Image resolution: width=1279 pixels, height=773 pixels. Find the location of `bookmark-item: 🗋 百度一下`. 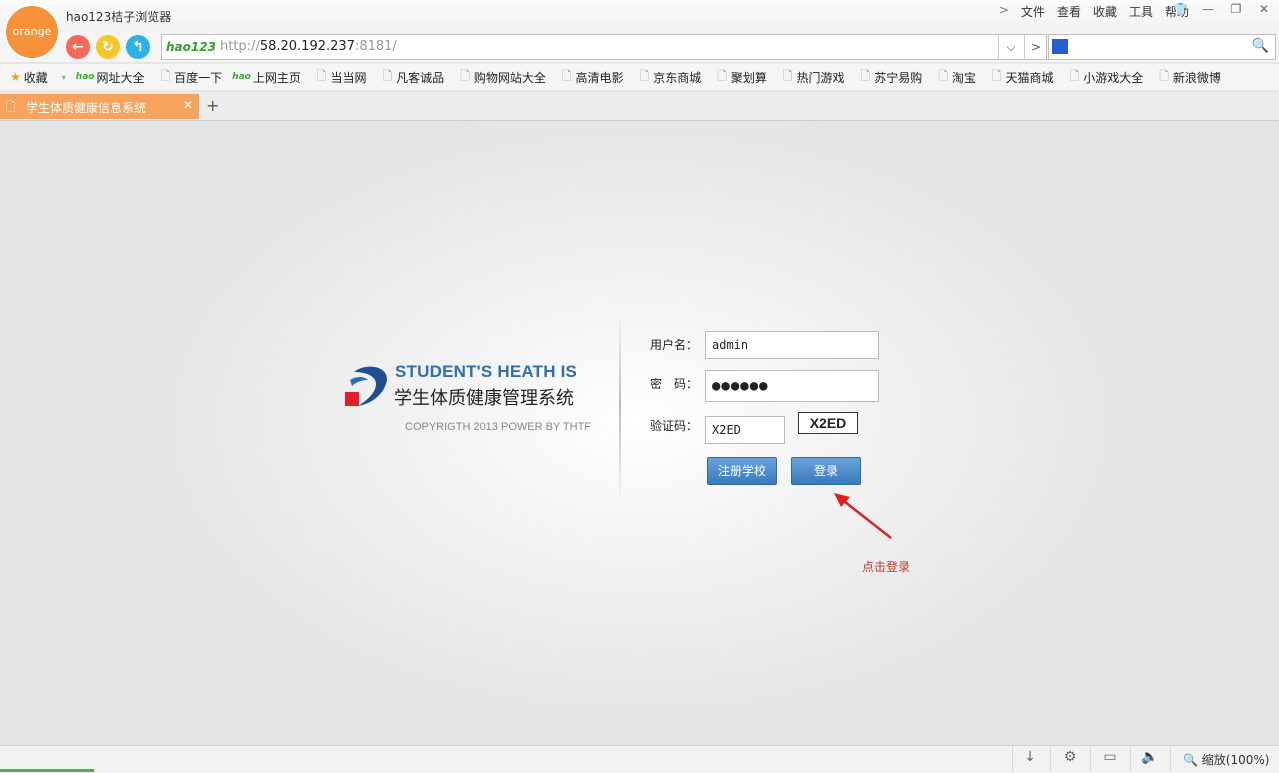

bookmark-item: 🗋 百度一下 is located at coordinates (191, 77).